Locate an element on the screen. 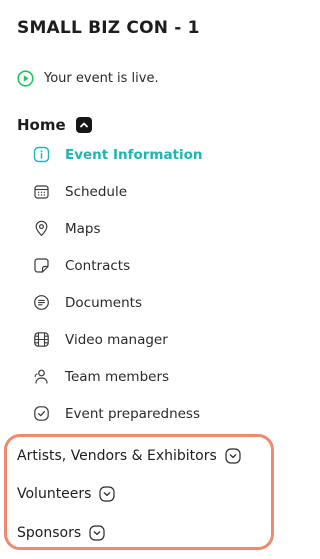  nav-item-label: Maps is located at coordinates (83, 228).